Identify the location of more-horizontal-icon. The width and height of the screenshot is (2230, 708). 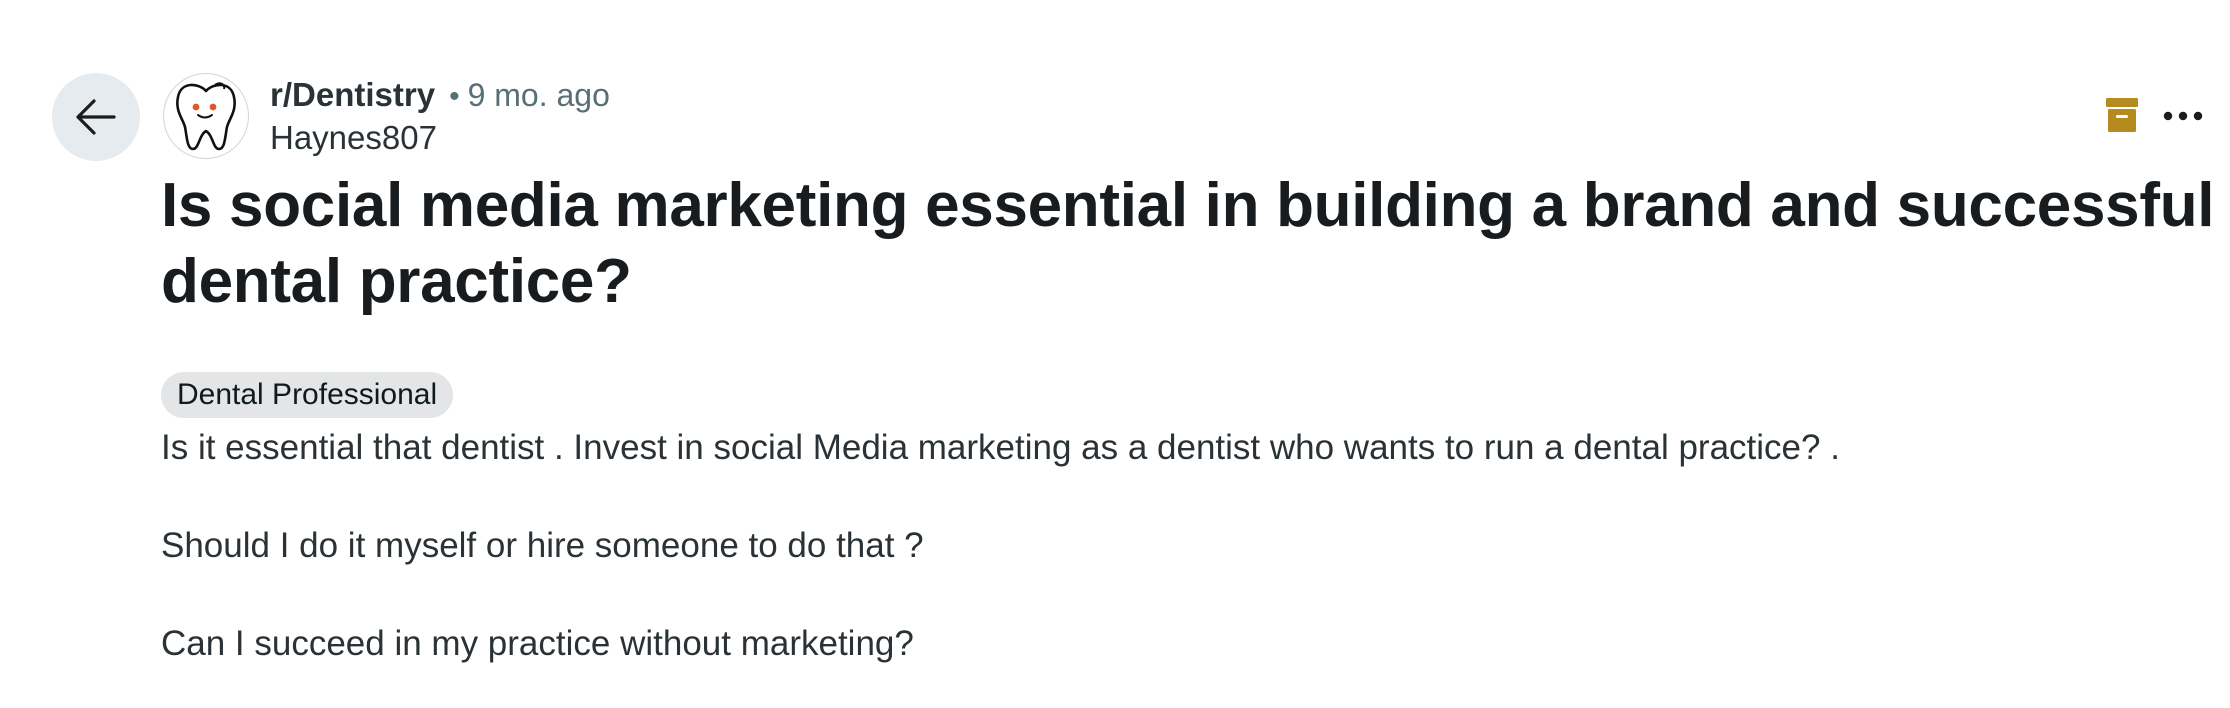
(2183, 116).